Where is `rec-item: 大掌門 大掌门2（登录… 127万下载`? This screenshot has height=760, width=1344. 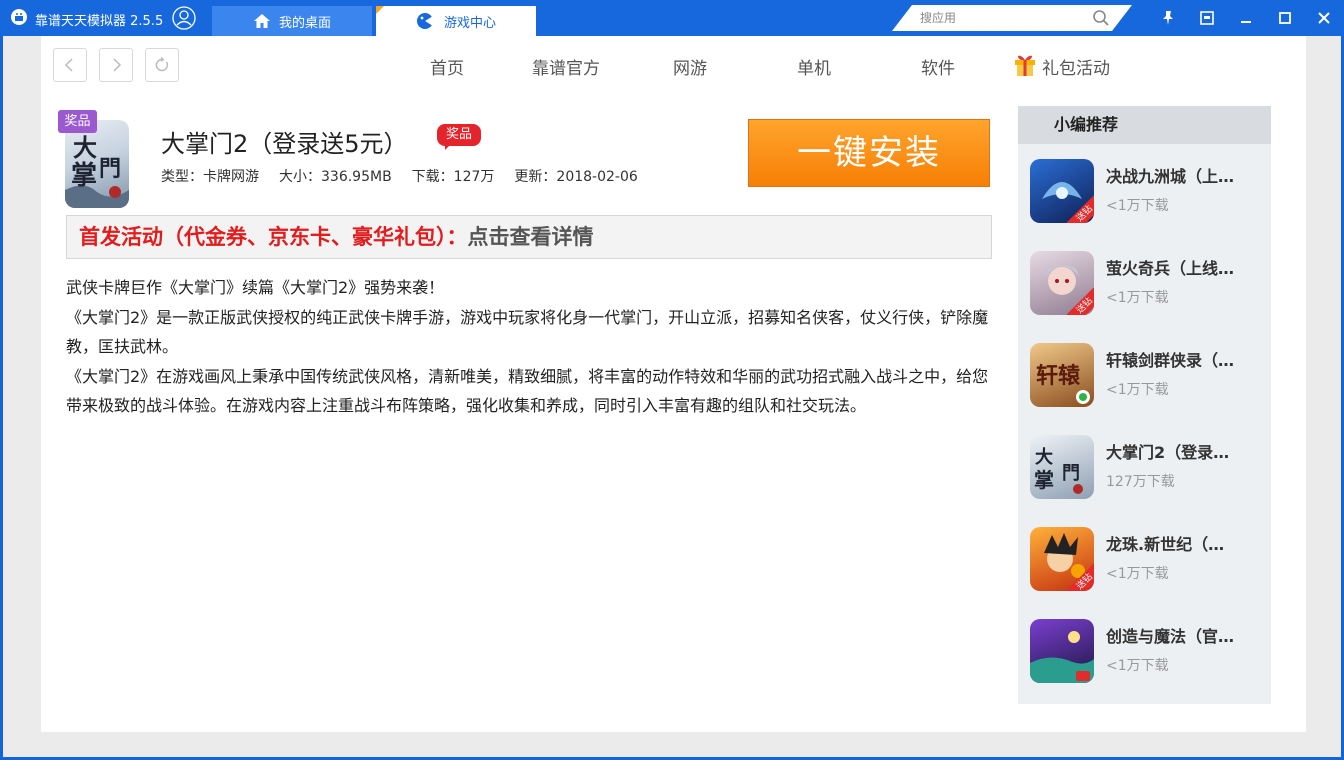 rec-item: 大掌門 大掌门2（登录… 127万下载 is located at coordinates (1144, 475).